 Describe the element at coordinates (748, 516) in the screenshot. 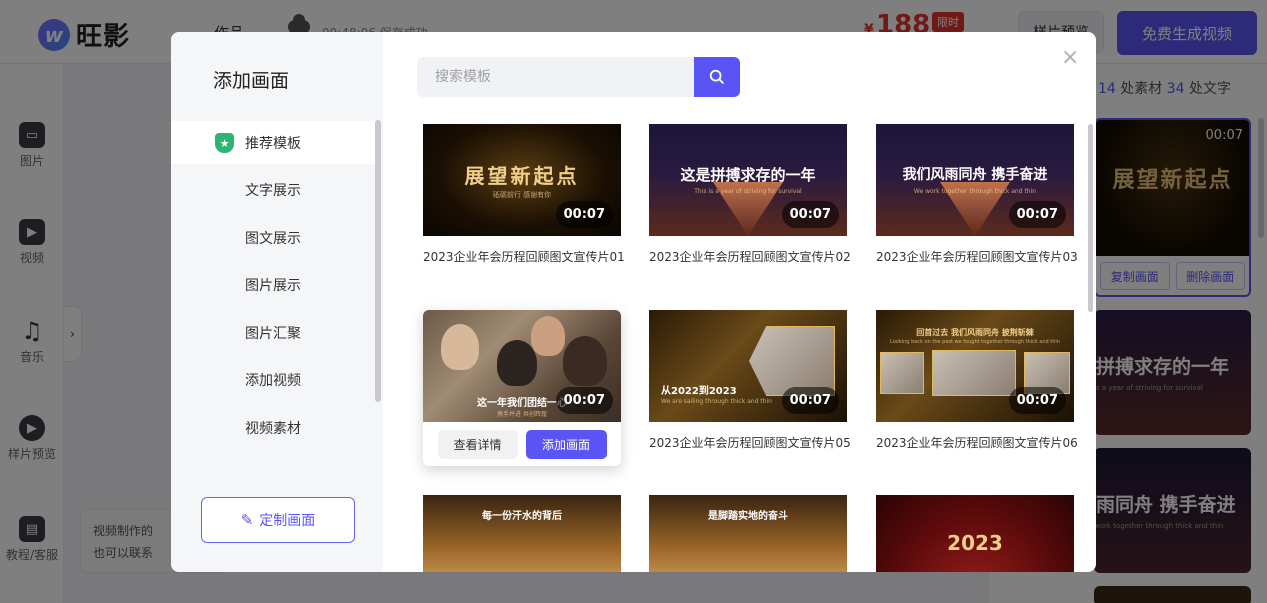

I see `thumb-title: 是脚踏实地的奋斗` at that location.